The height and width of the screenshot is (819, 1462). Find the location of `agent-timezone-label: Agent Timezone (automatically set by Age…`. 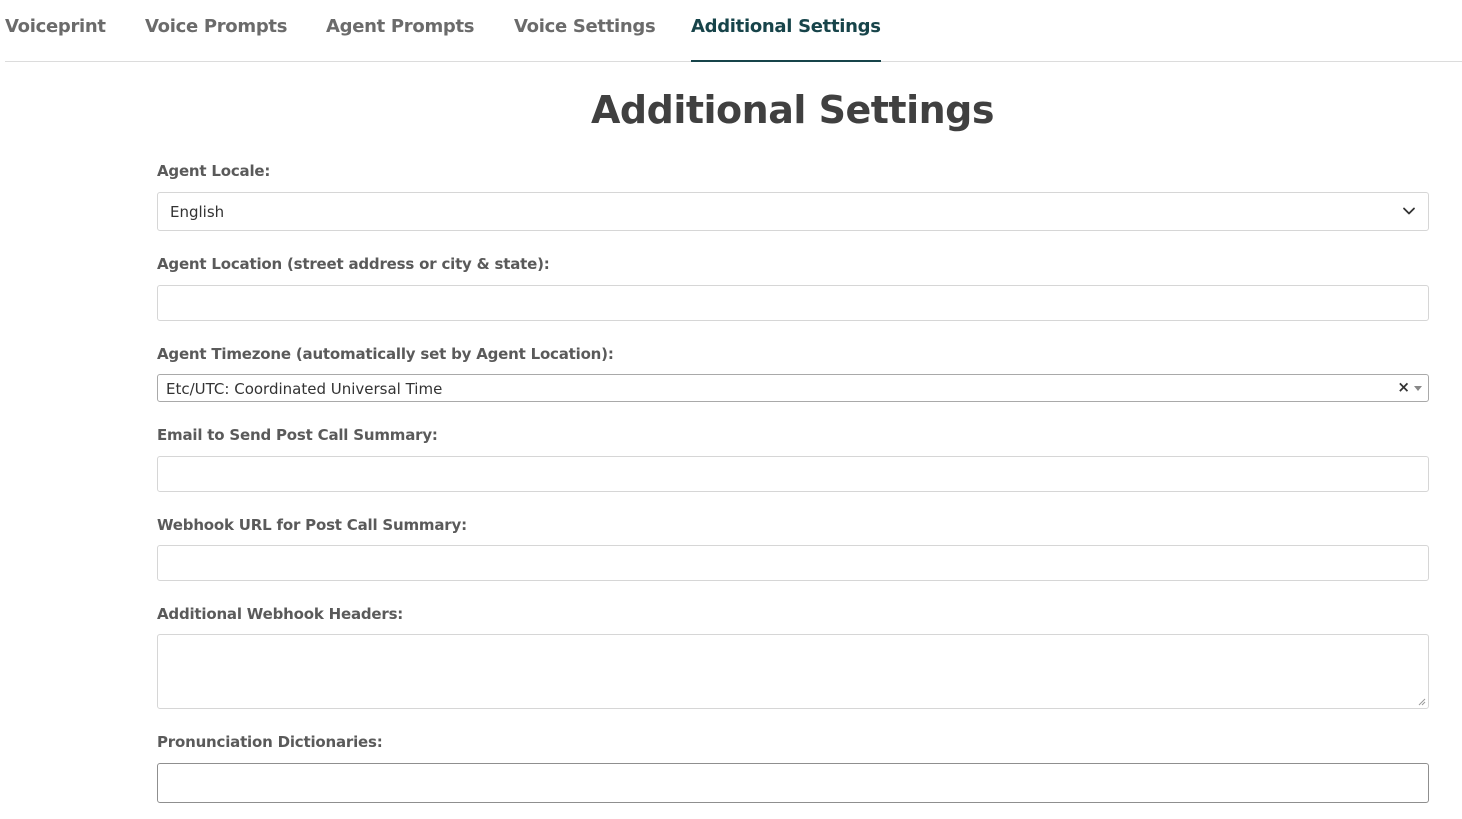

agent-timezone-label: Agent Timezone (automatically set by Age… is located at coordinates (385, 354).